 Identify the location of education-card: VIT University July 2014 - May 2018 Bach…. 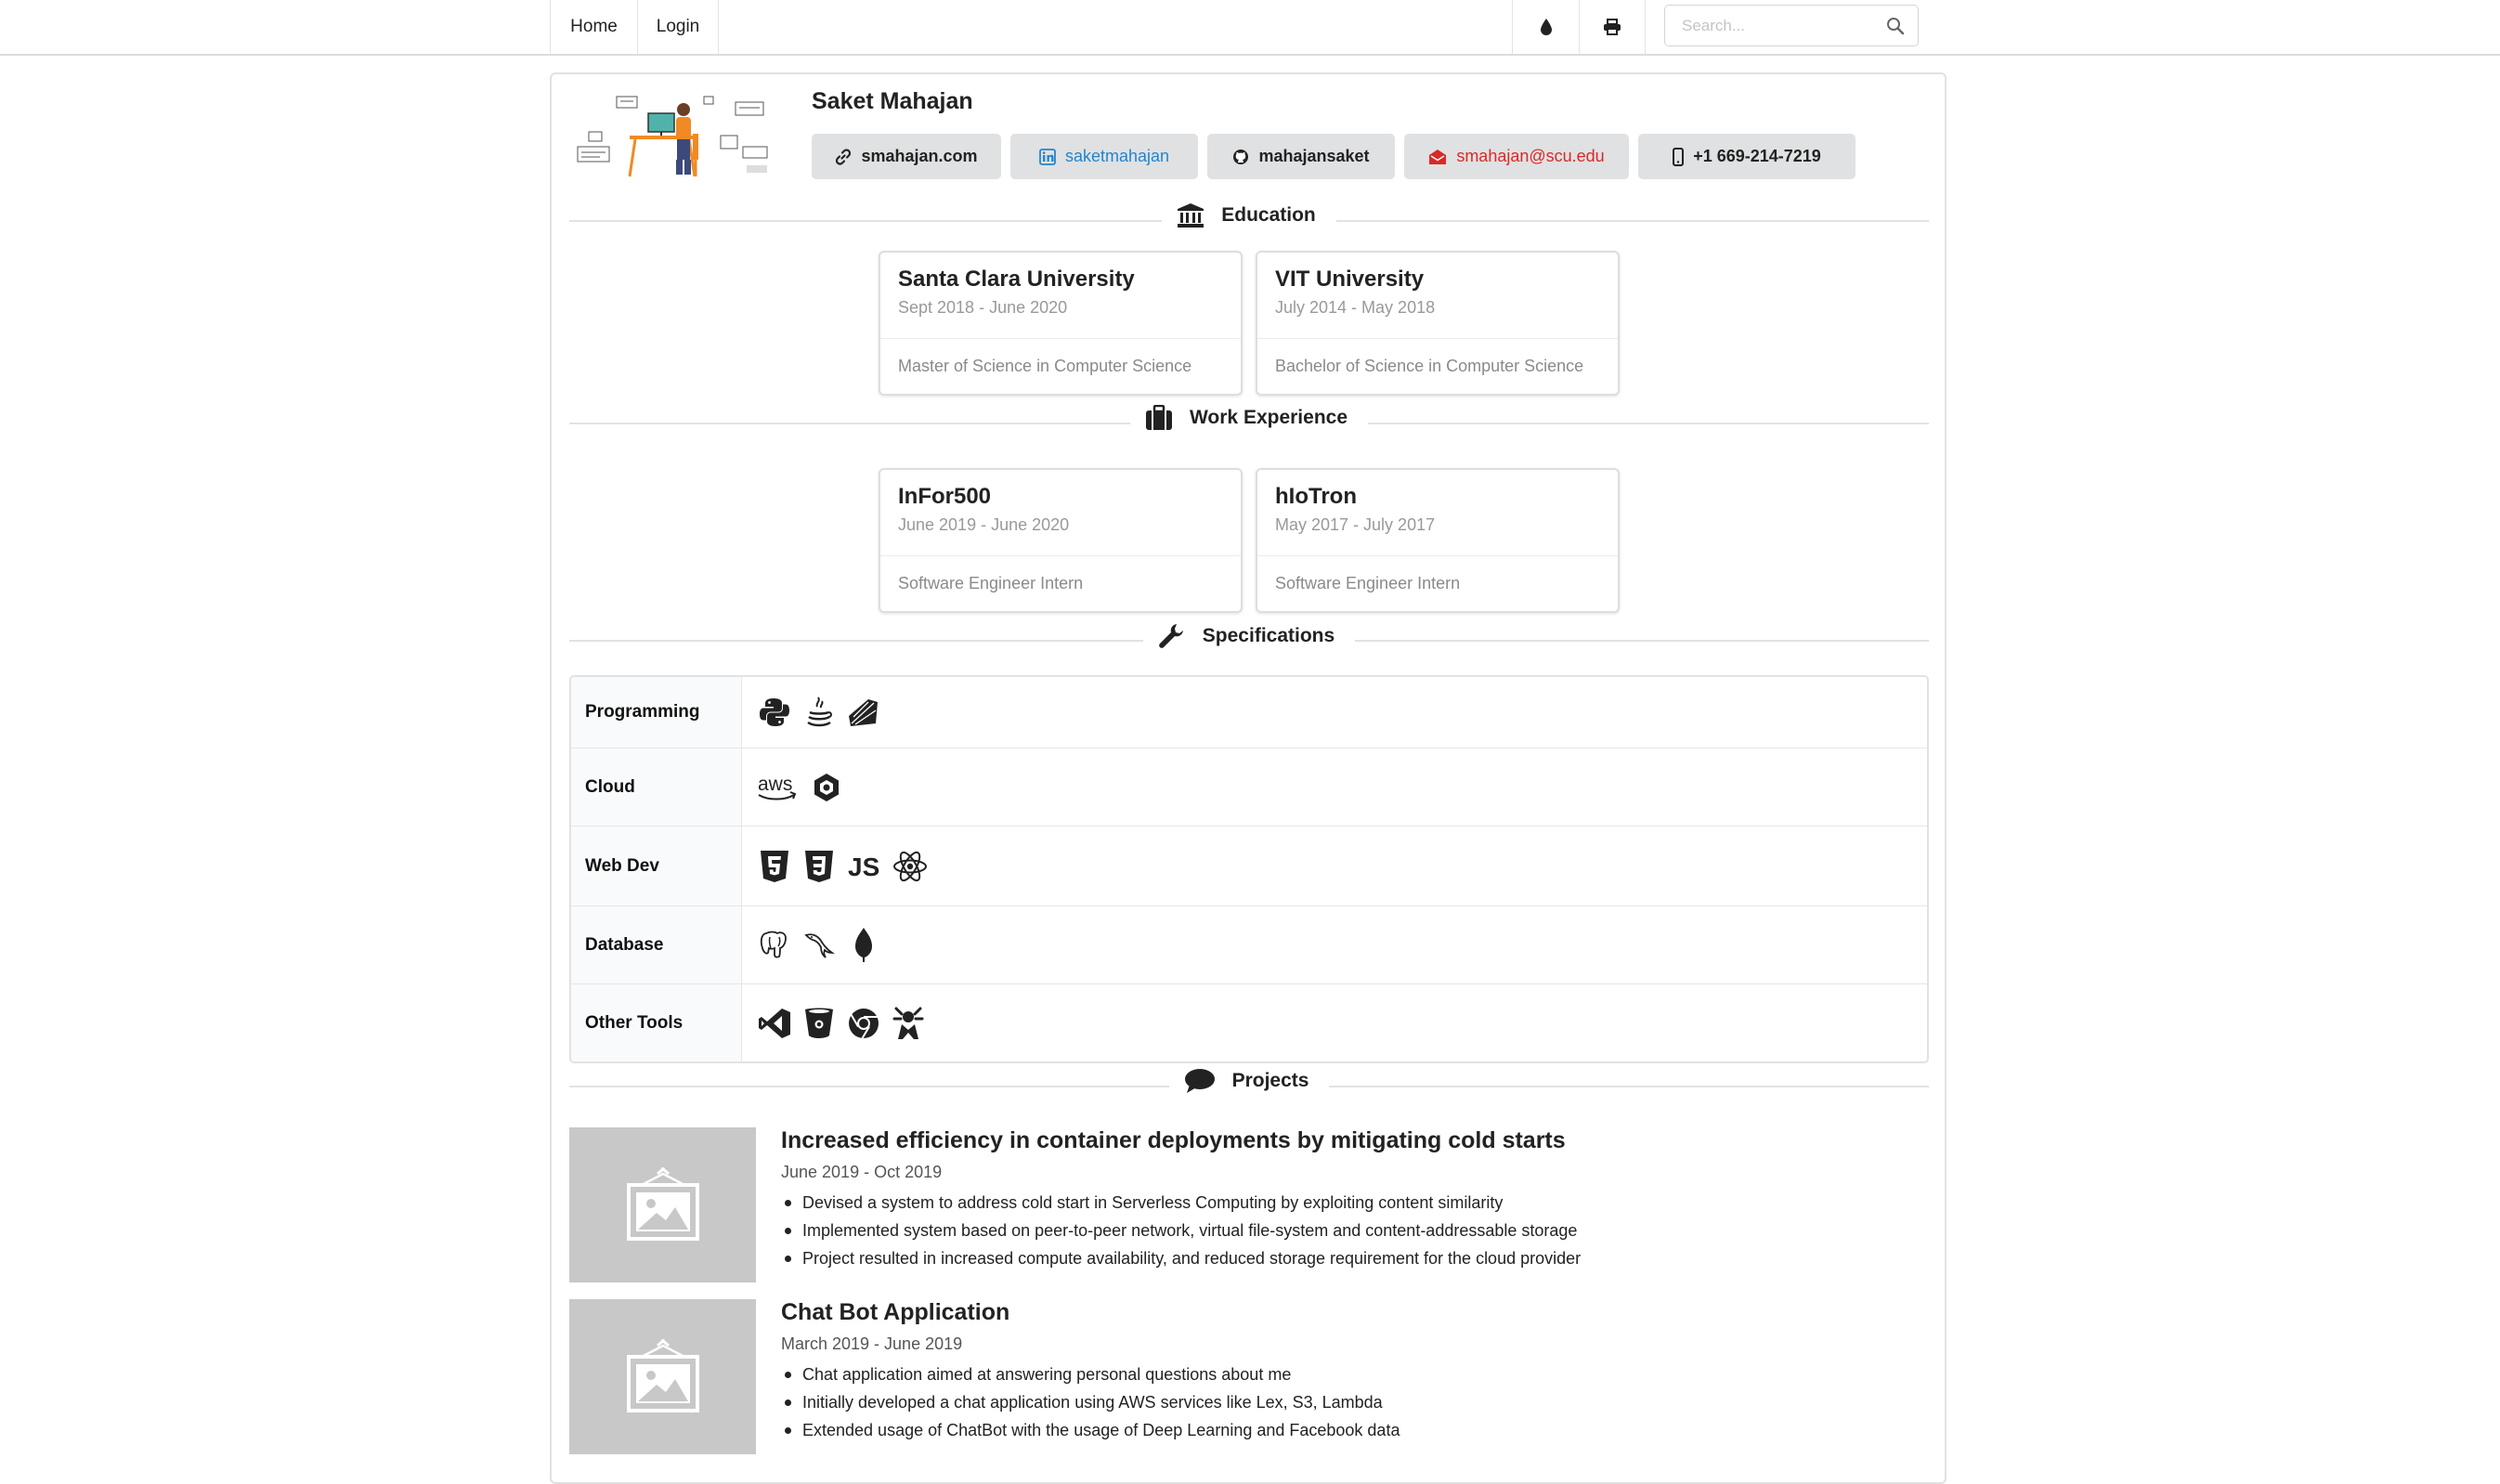
(1438, 323).